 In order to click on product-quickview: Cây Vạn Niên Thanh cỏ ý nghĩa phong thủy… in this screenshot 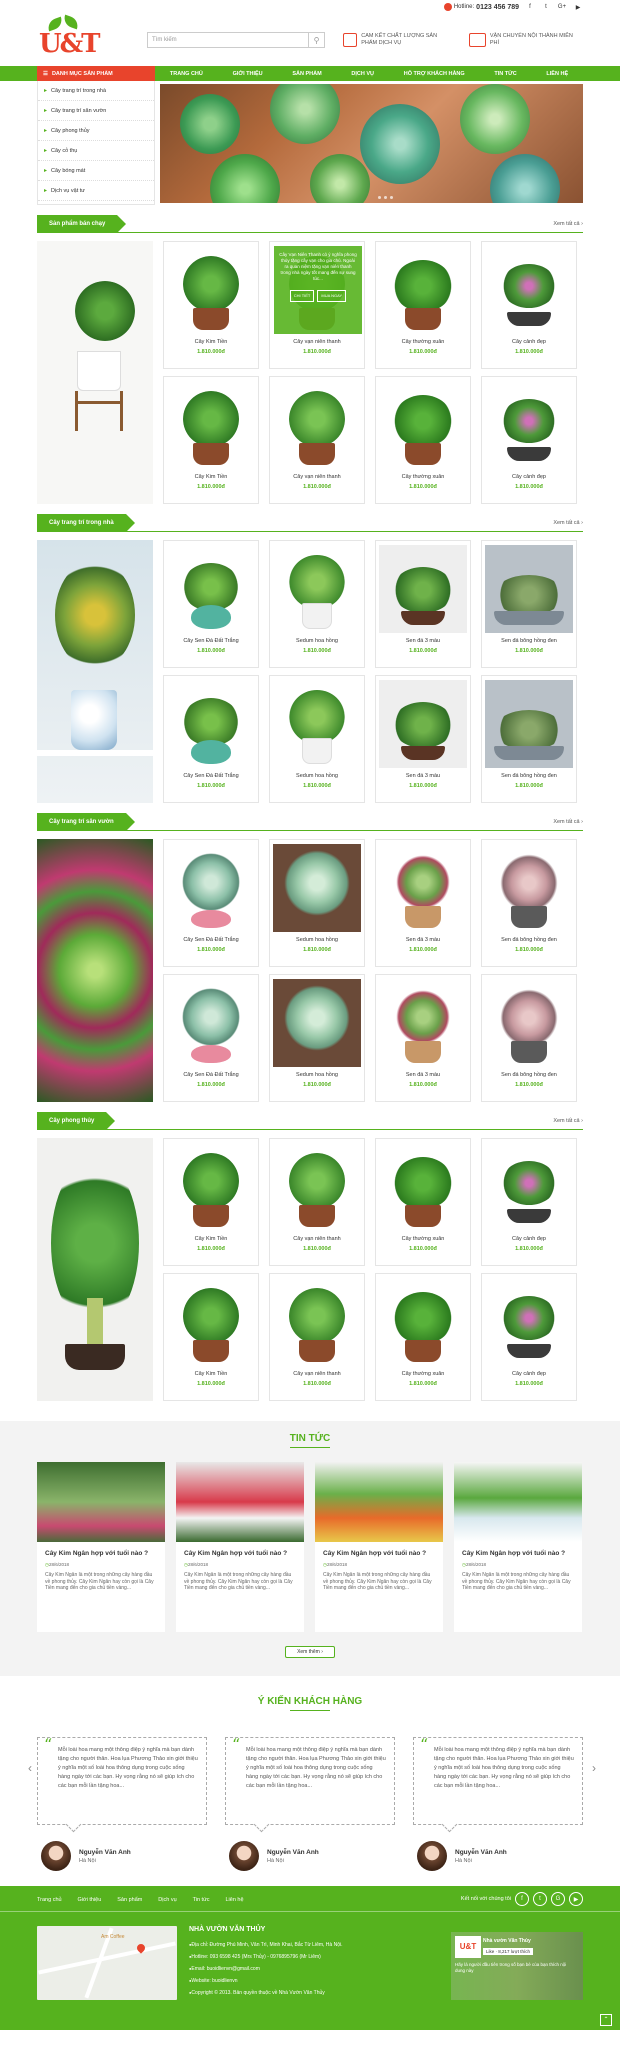, I will do `click(318, 290)`.